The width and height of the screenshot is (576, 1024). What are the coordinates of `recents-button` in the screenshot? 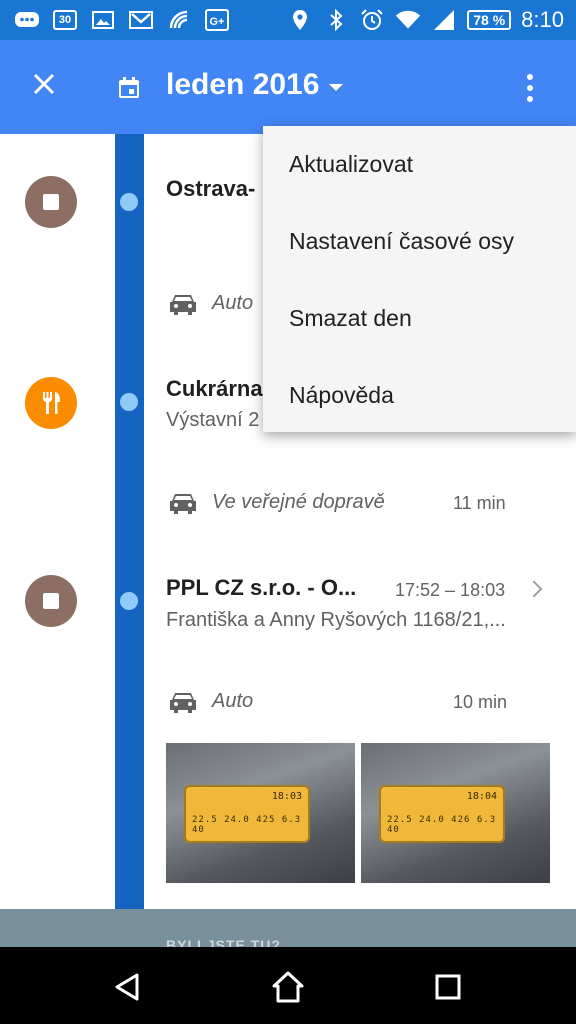 It's located at (448, 987).